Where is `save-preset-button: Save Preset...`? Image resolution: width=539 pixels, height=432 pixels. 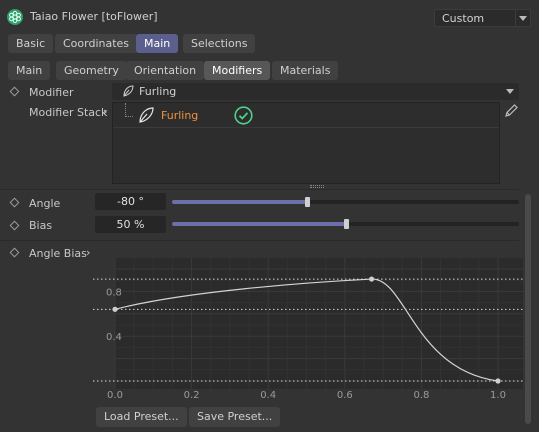 save-preset-button: Save Preset... is located at coordinates (235, 417).